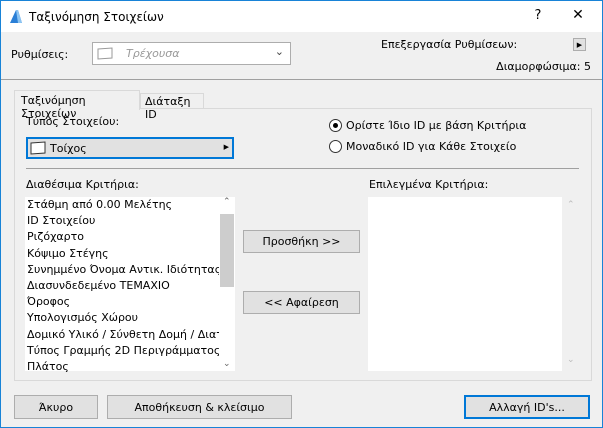 This screenshot has height=428, width=603. What do you see at coordinates (465, 284) in the screenshot?
I see `selected-criteria-list` at bounding box center [465, 284].